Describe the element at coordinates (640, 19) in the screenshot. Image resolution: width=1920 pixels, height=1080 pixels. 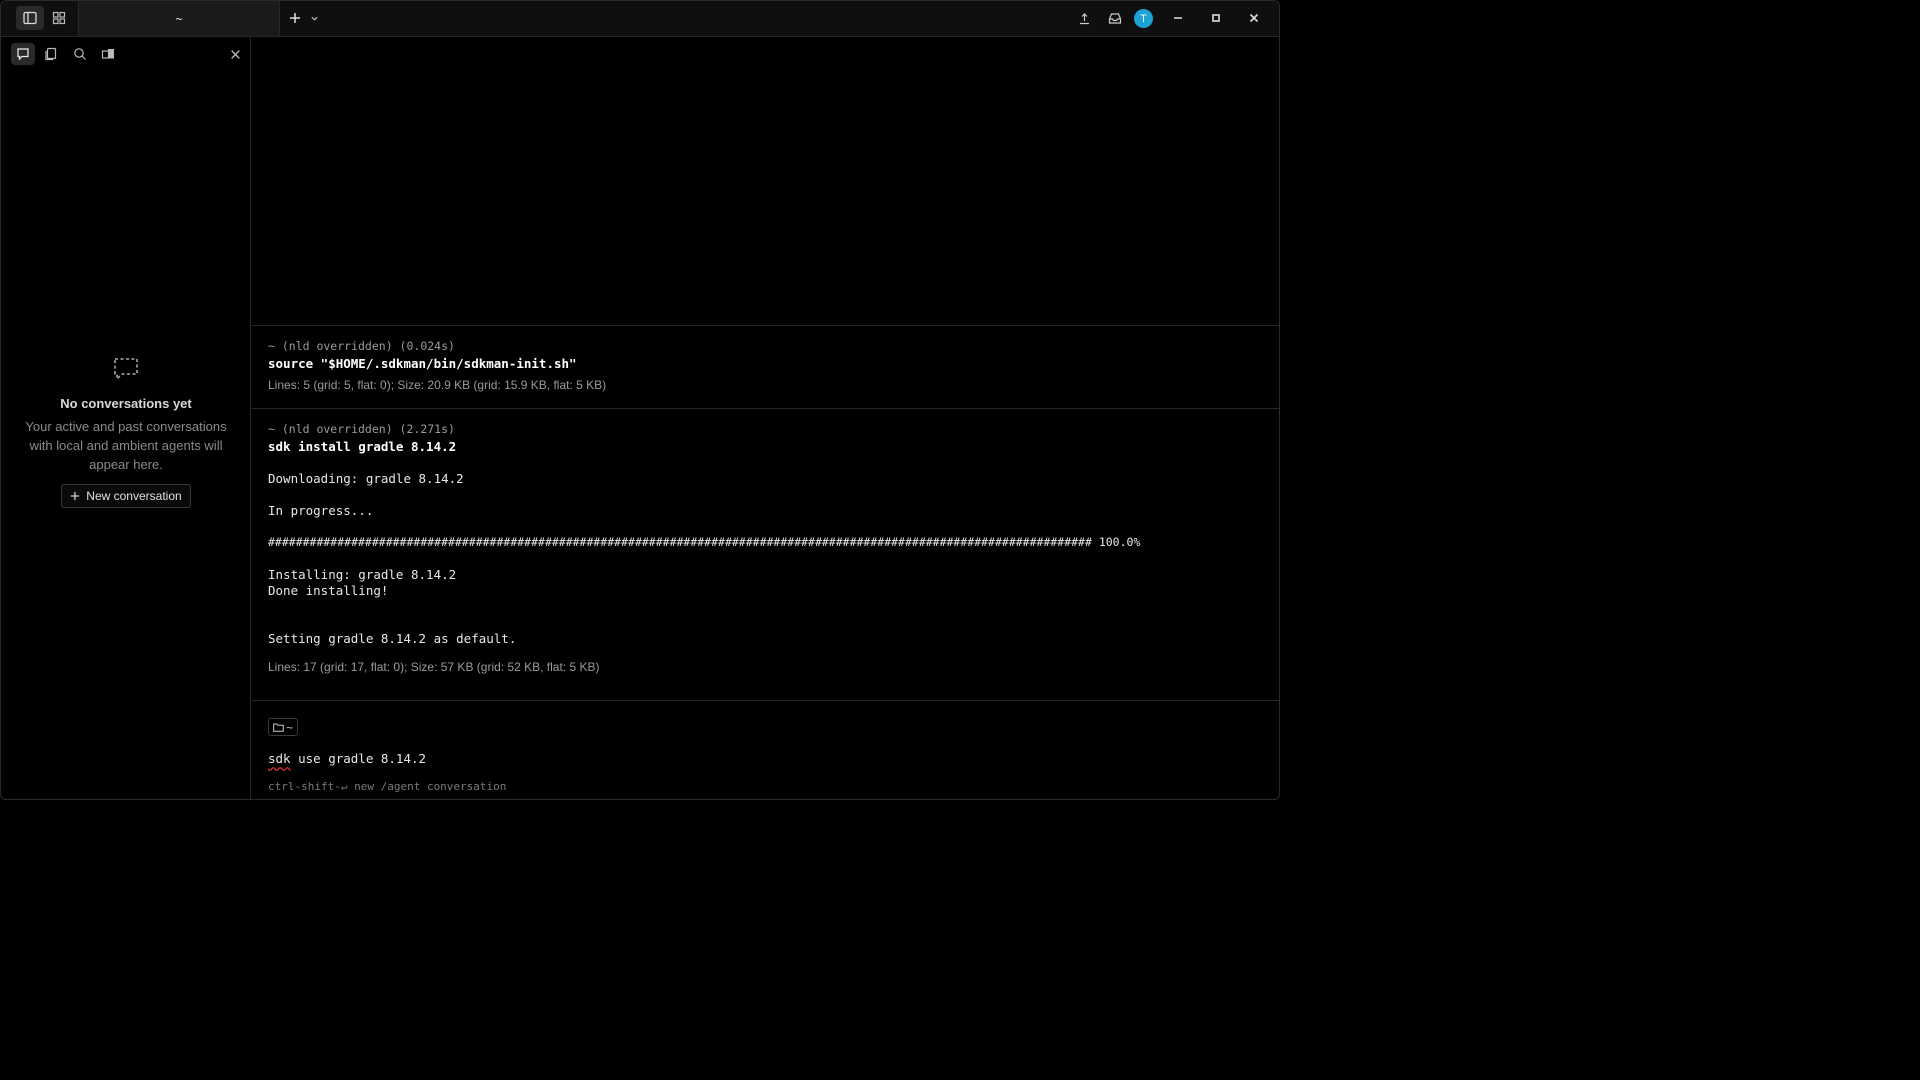
I see `title-bar: ~ T` at that location.